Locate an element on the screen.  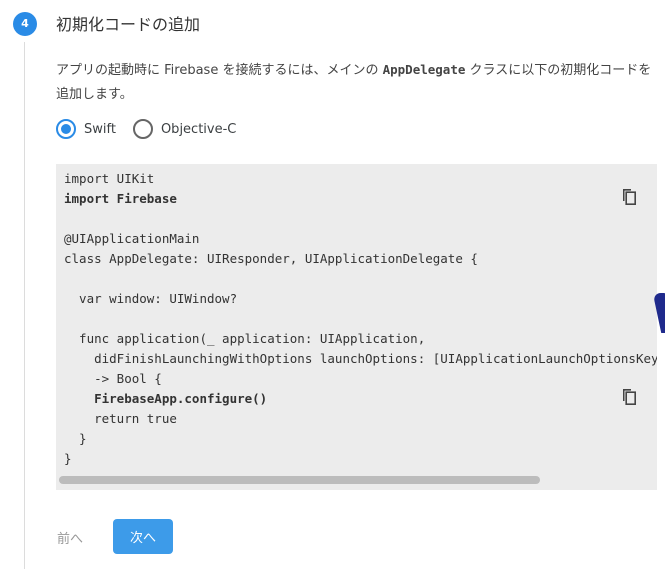
radio-swift: Swift is located at coordinates (86, 129).